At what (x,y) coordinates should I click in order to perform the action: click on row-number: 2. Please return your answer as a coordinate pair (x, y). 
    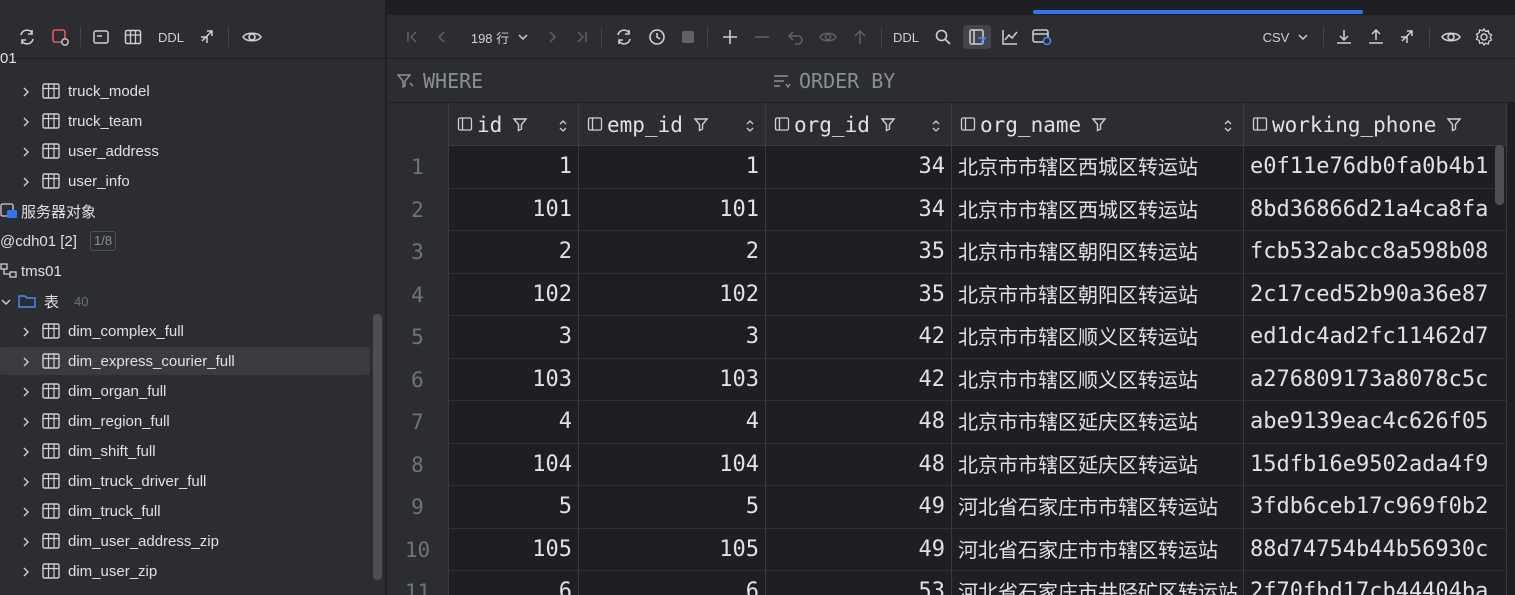
    Looking at the image, I should click on (418, 209).